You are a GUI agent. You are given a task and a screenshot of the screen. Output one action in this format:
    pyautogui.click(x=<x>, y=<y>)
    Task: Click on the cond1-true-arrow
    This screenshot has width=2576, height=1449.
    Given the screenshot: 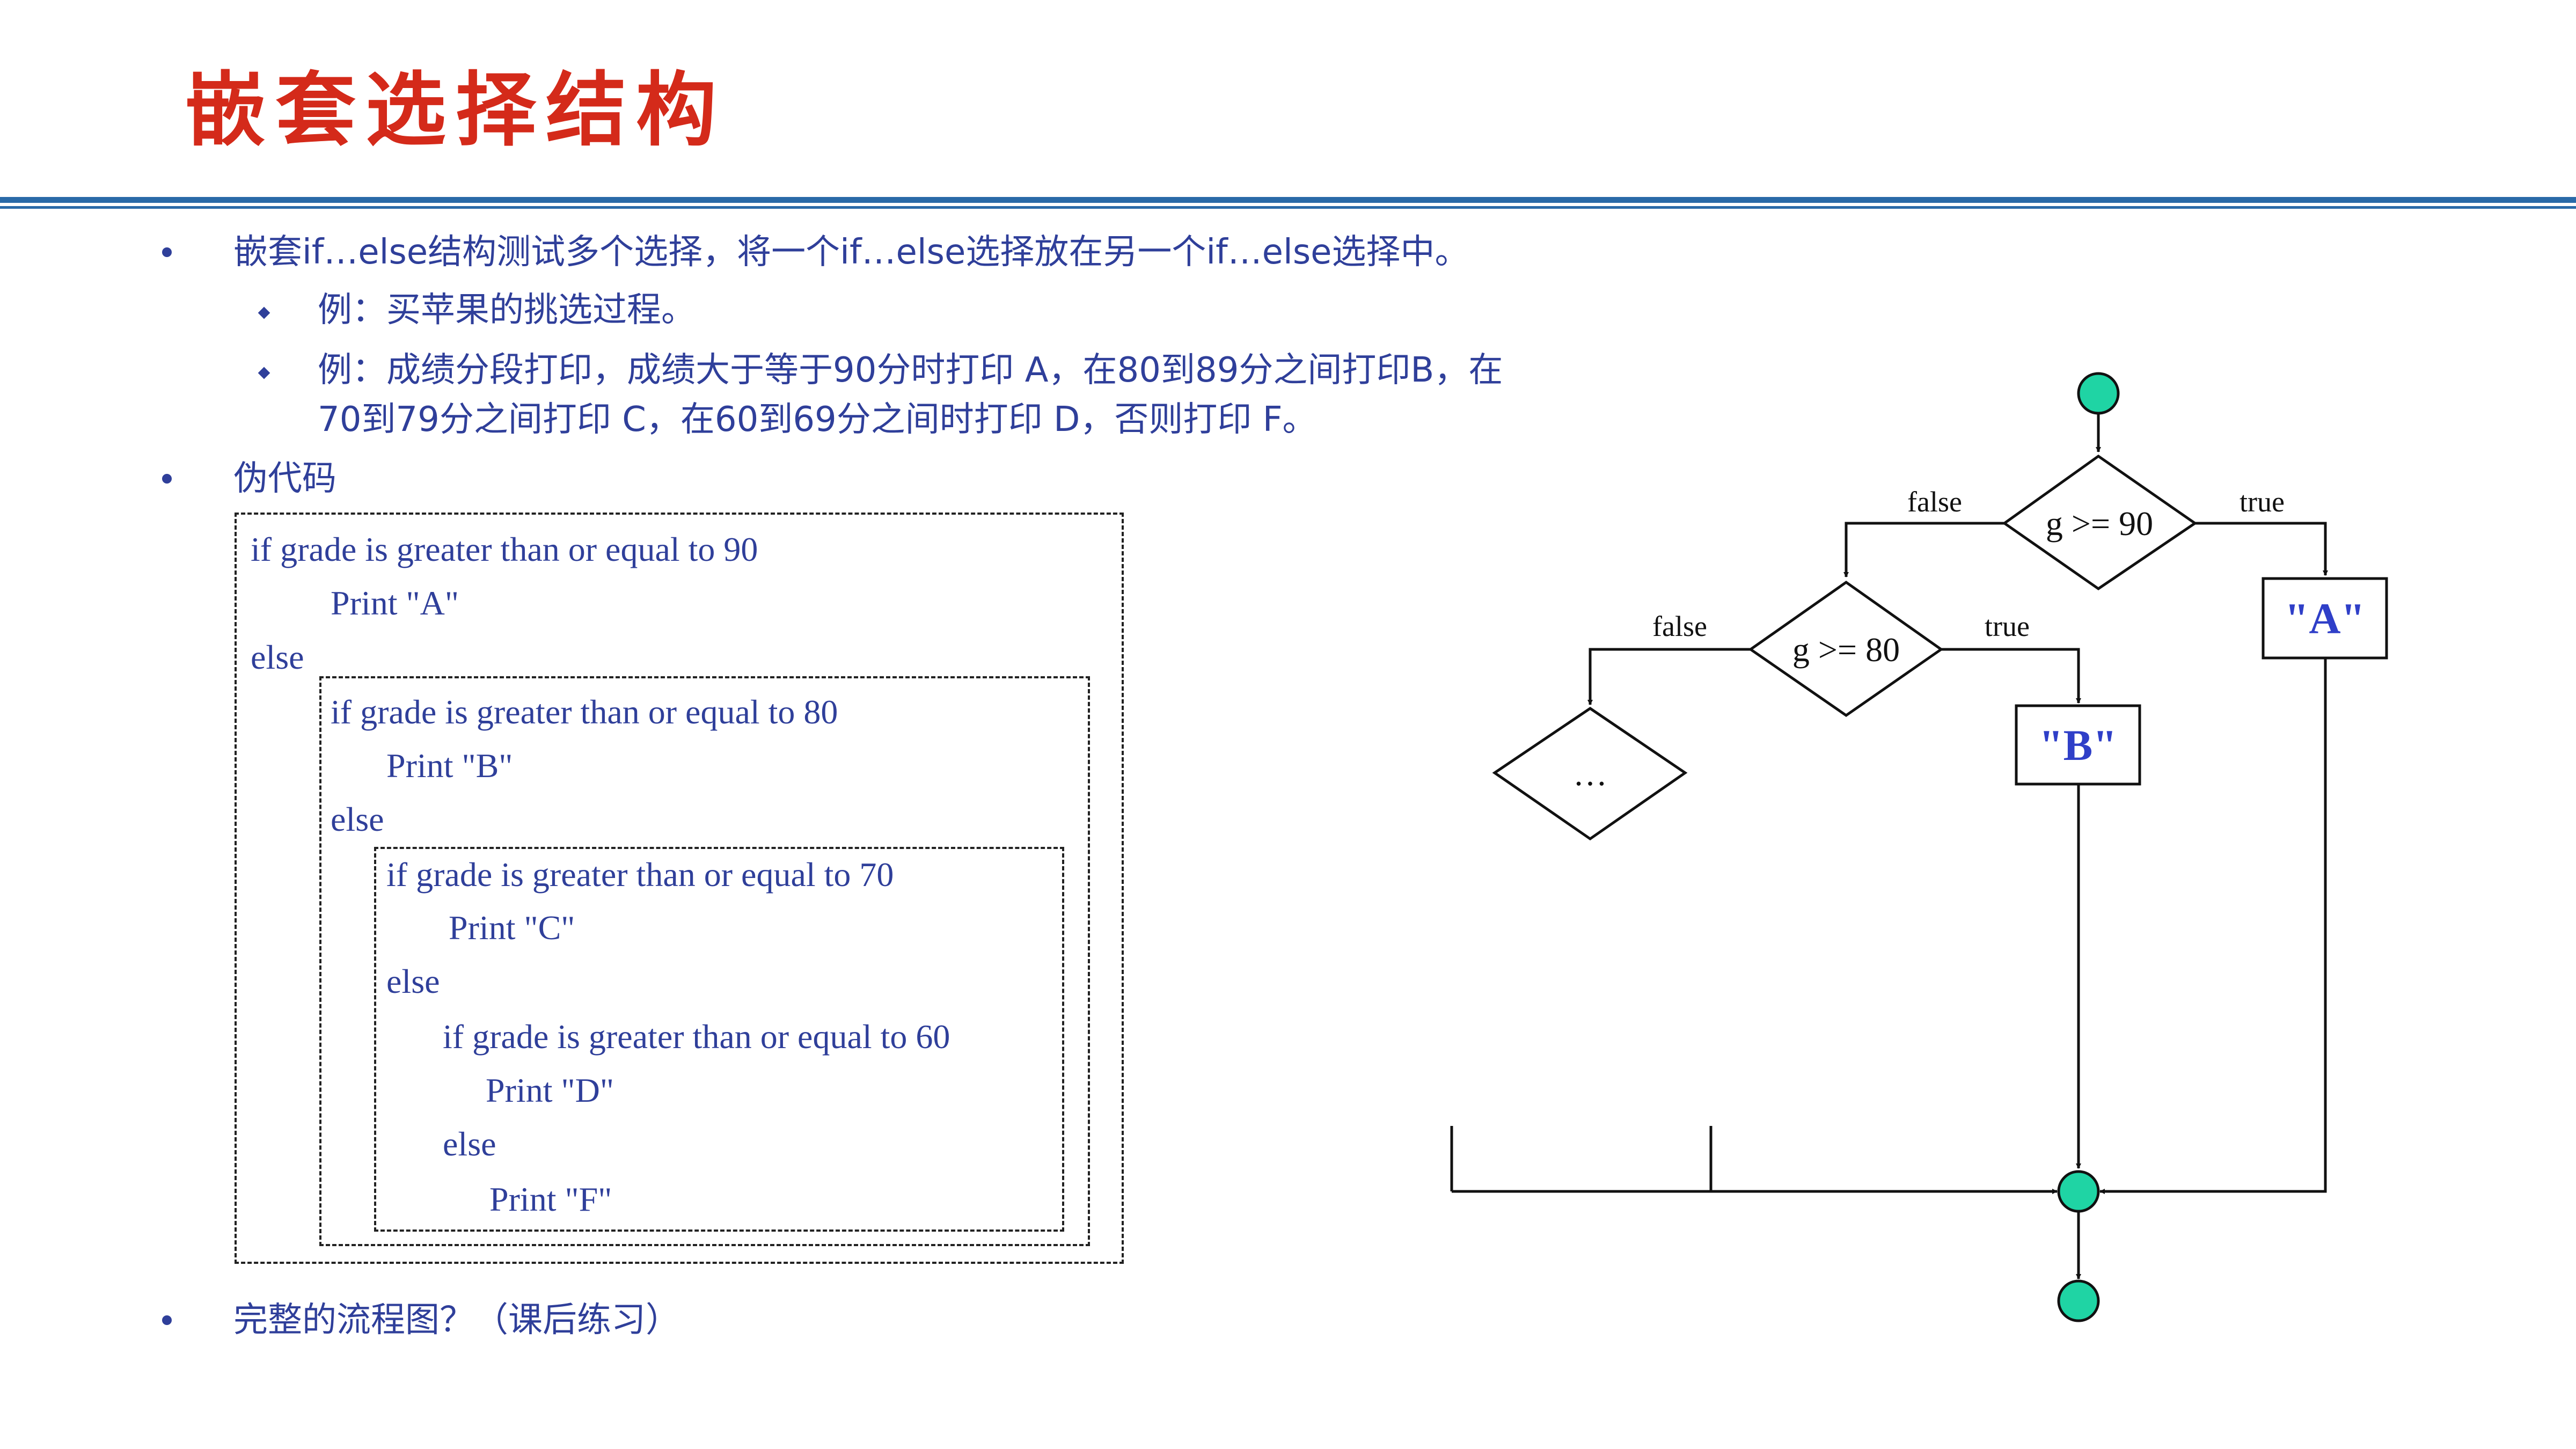 What is the action you would take?
    pyautogui.click(x=2261, y=549)
    